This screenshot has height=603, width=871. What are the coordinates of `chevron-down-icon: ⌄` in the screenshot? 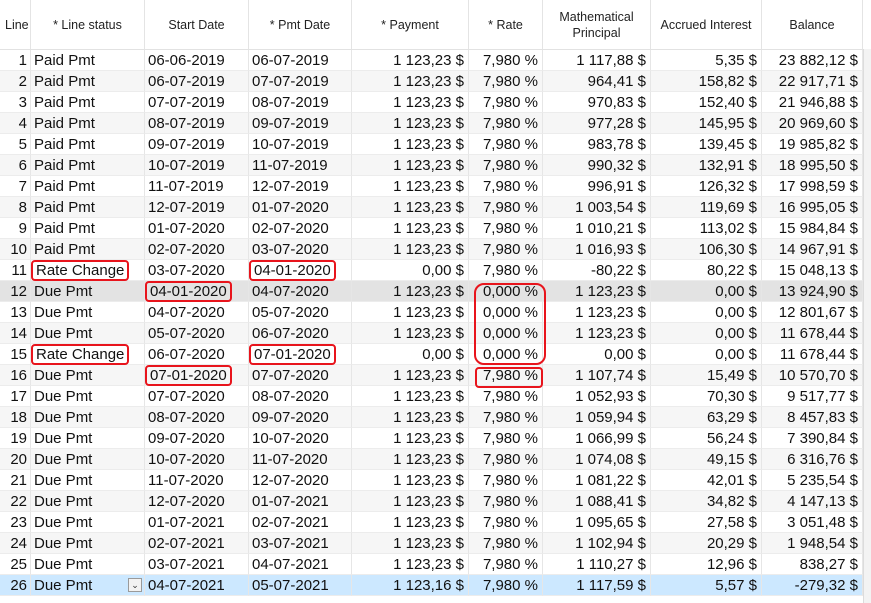 It's located at (135, 585).